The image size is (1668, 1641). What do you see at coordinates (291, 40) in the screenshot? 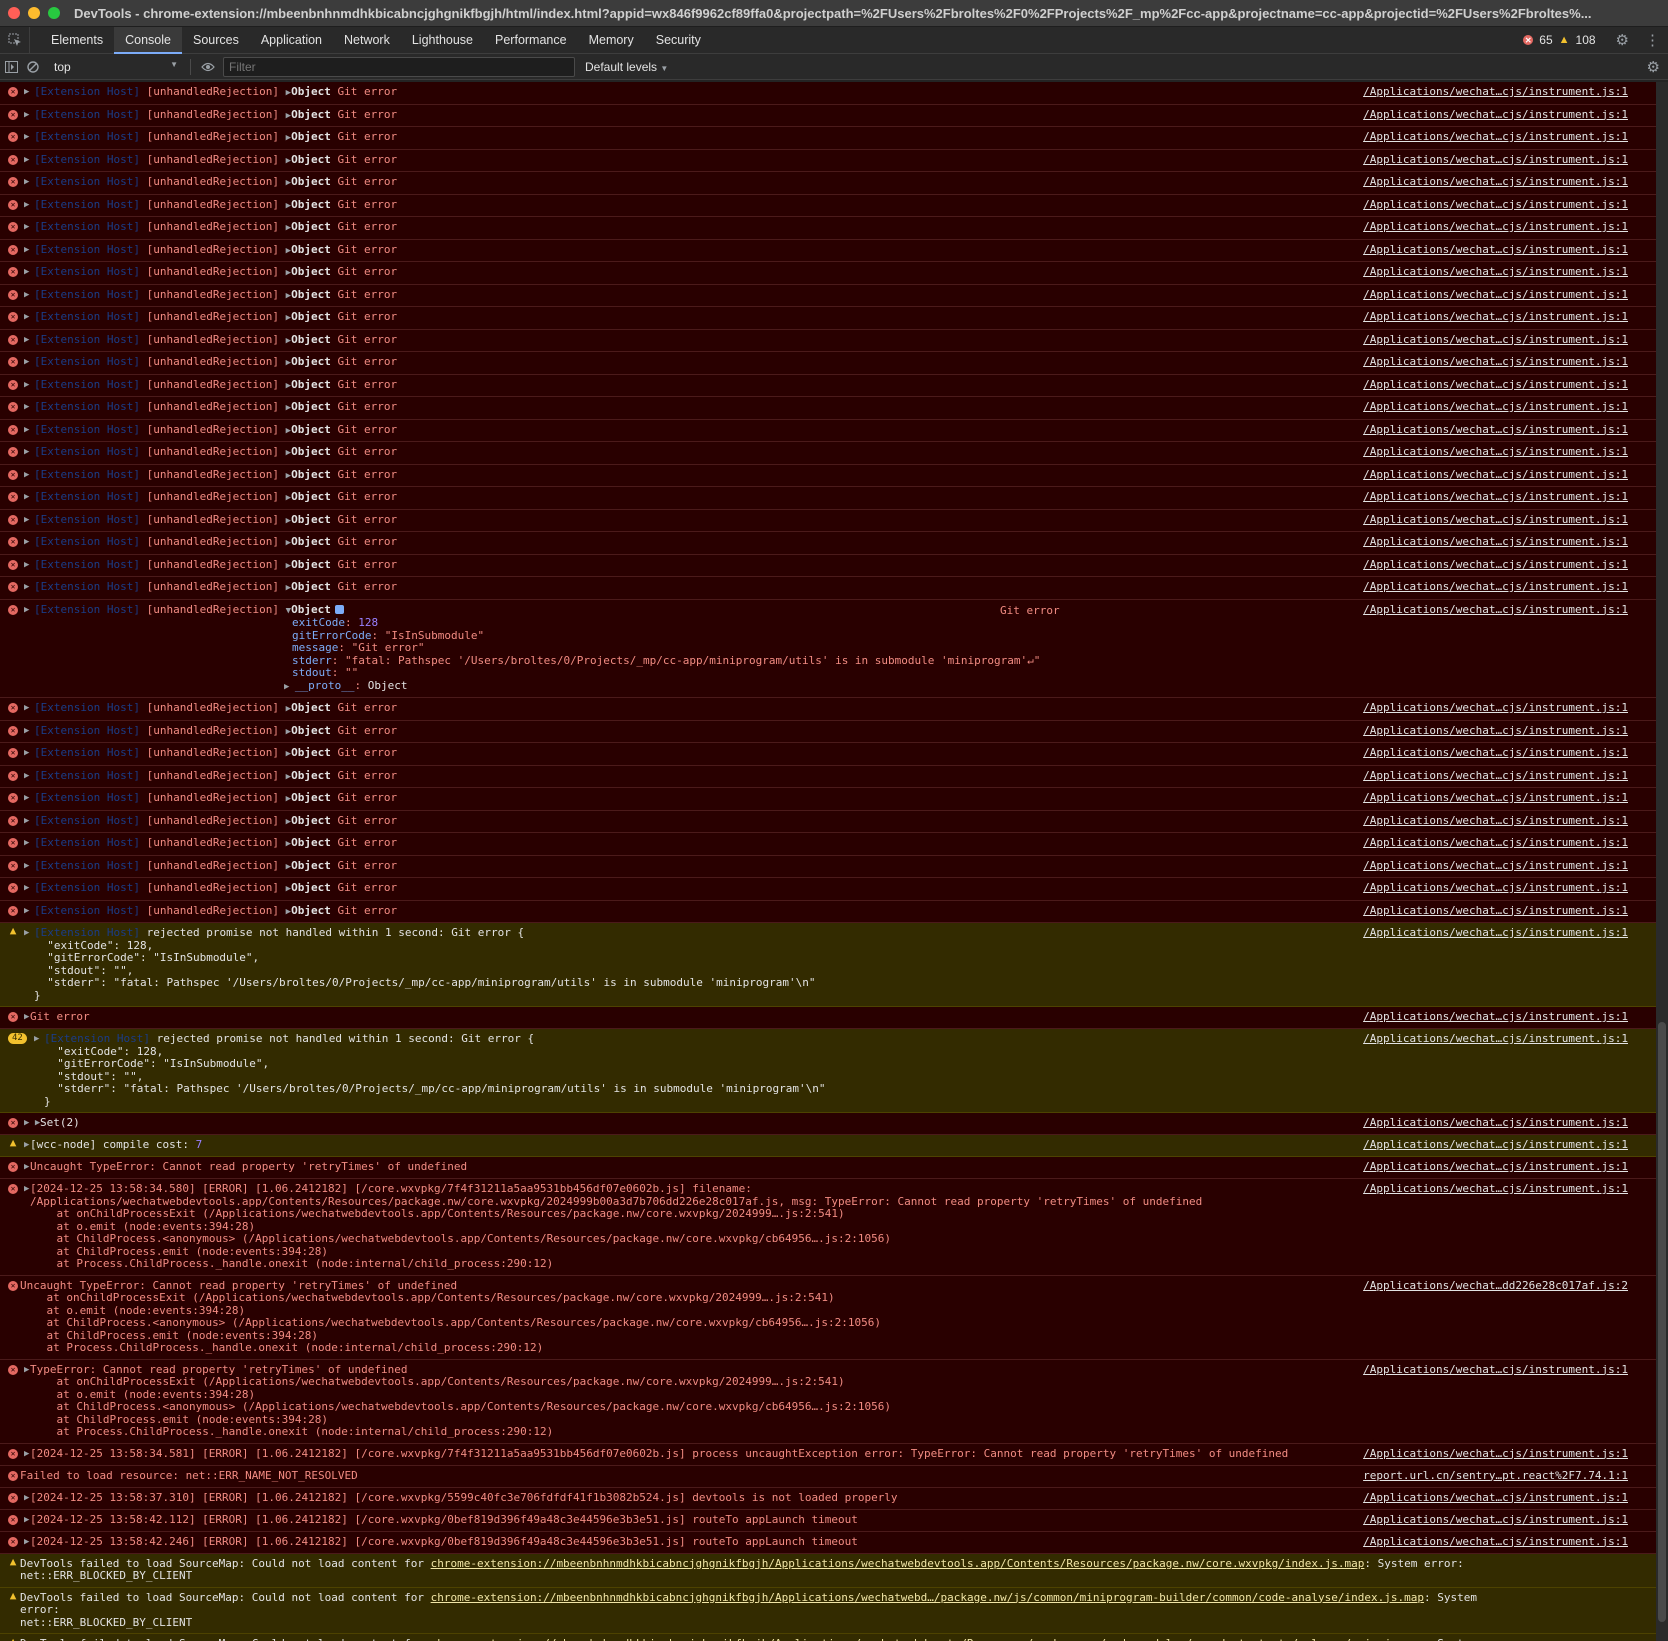
I see `tab-application: Application` at bounding box center [291, 40].